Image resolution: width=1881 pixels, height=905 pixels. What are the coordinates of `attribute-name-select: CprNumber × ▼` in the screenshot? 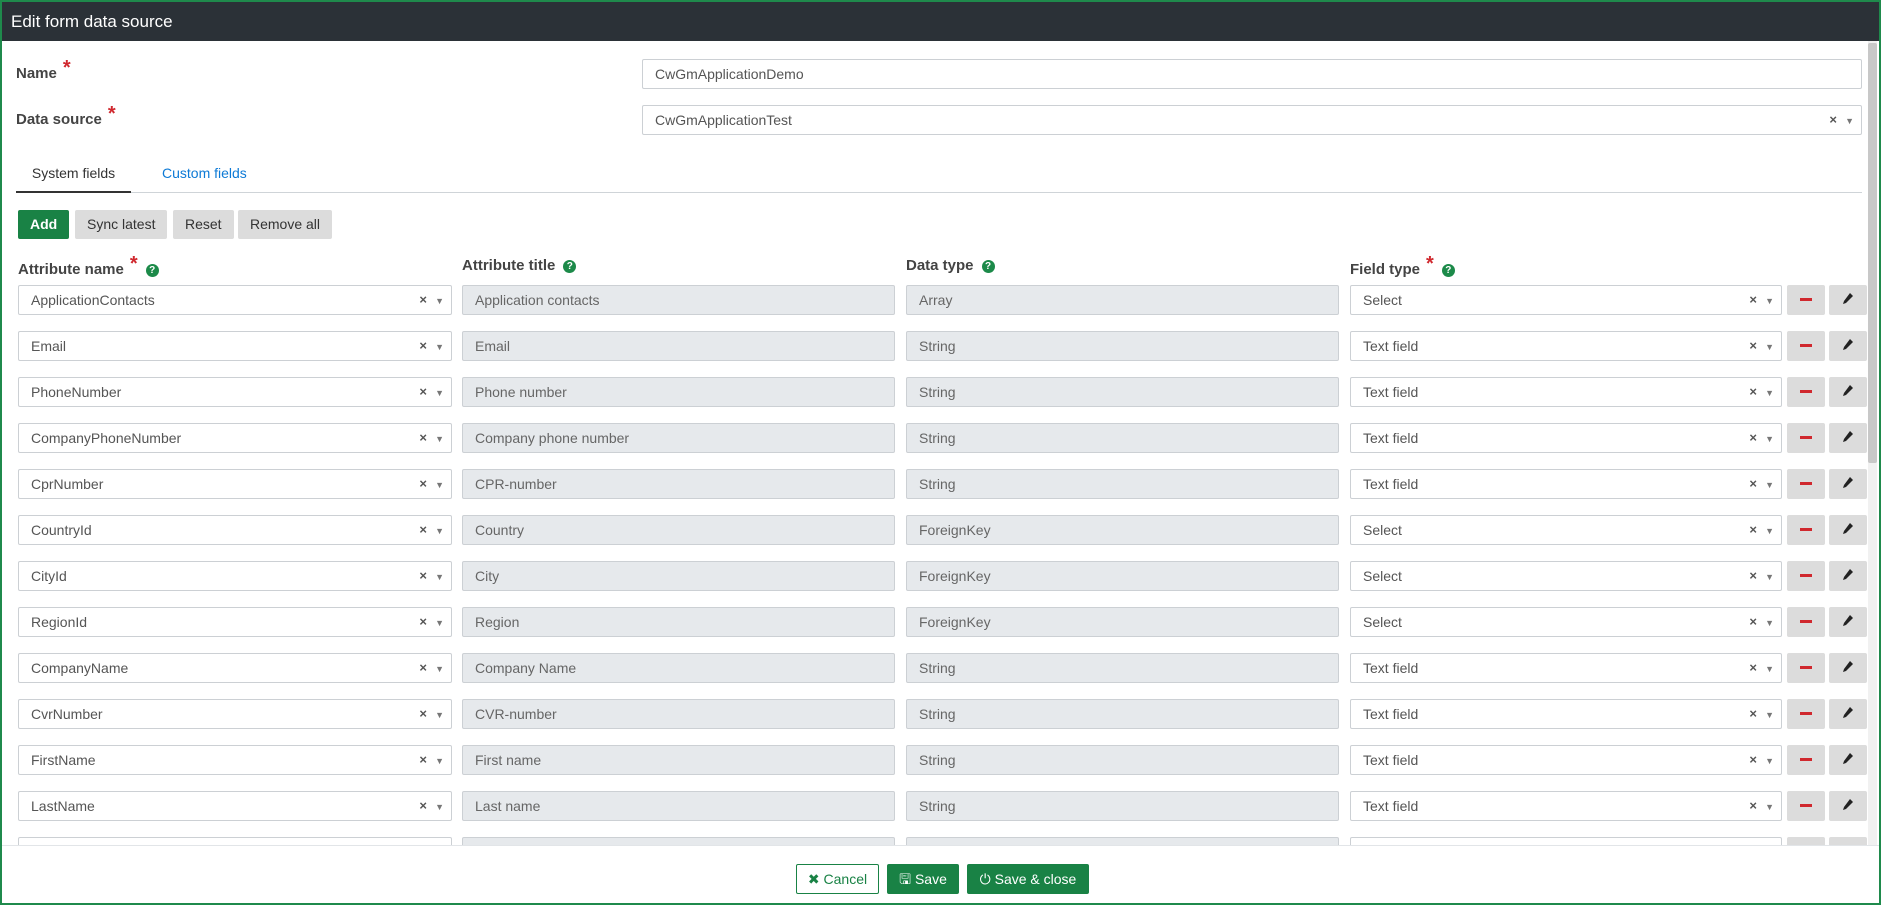 It's located at (235, 484).